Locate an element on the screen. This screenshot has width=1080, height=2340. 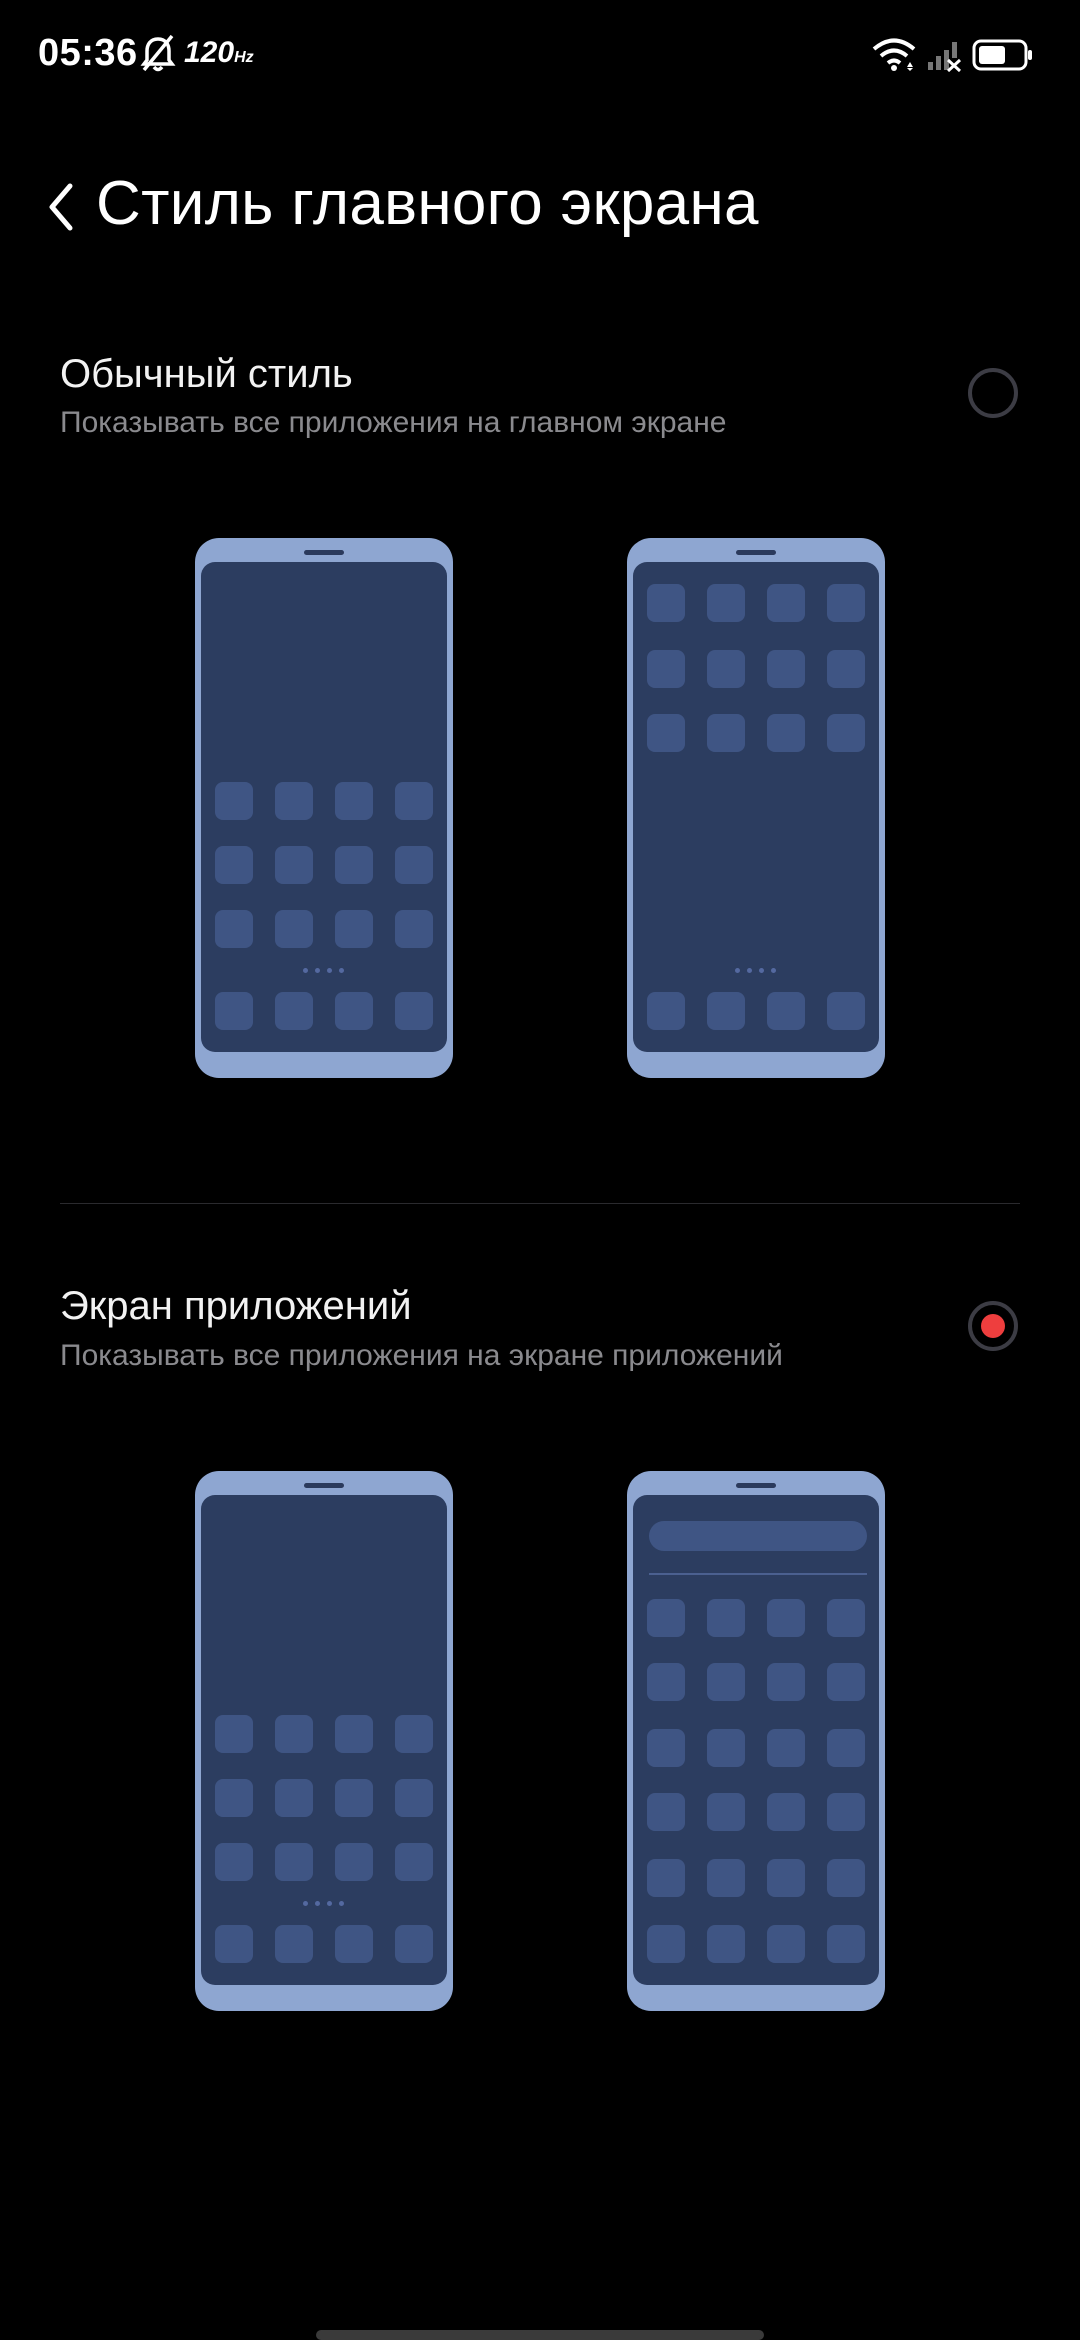
page-title: Стиль главного экрана is located at coordinates (427, 203).